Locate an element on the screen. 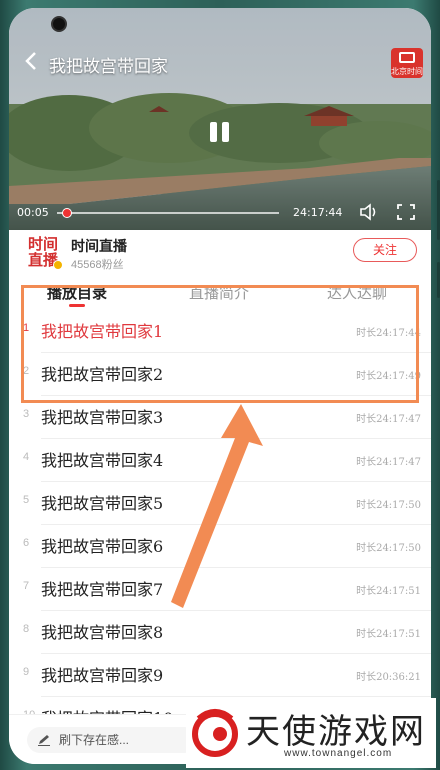 The height and width of the screenshot is (770, 440). back-button is located at coordinates (34, 63).